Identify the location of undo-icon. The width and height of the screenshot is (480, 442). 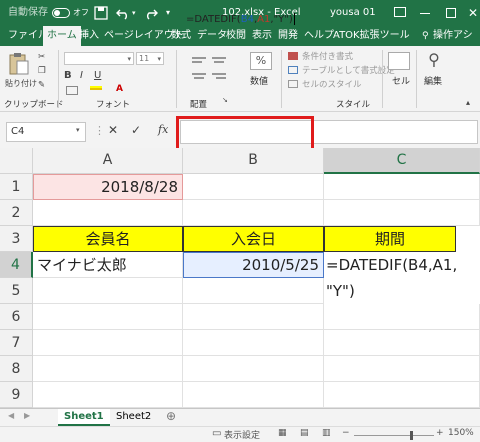
(123, 13).